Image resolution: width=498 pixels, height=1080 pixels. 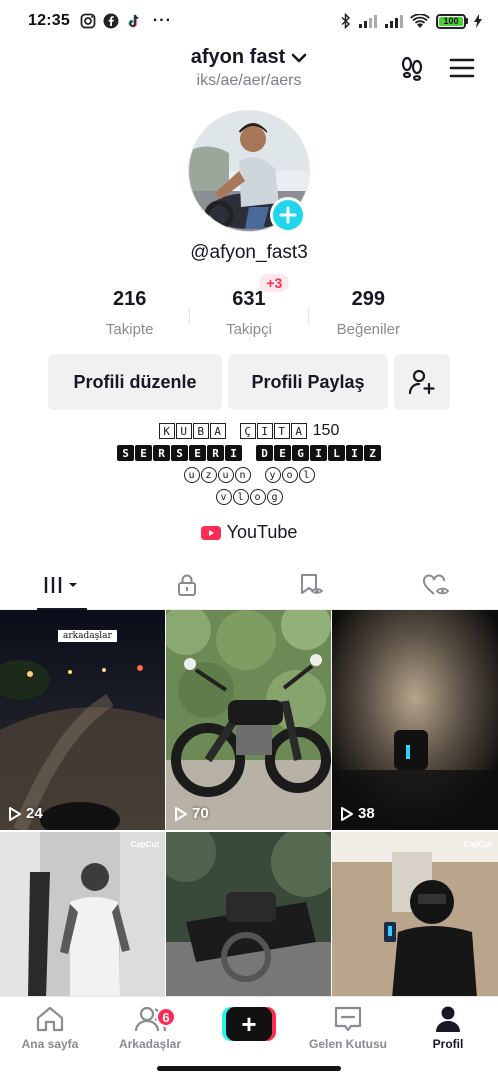 I want to click on tab-private, so click(x=187, y=584).